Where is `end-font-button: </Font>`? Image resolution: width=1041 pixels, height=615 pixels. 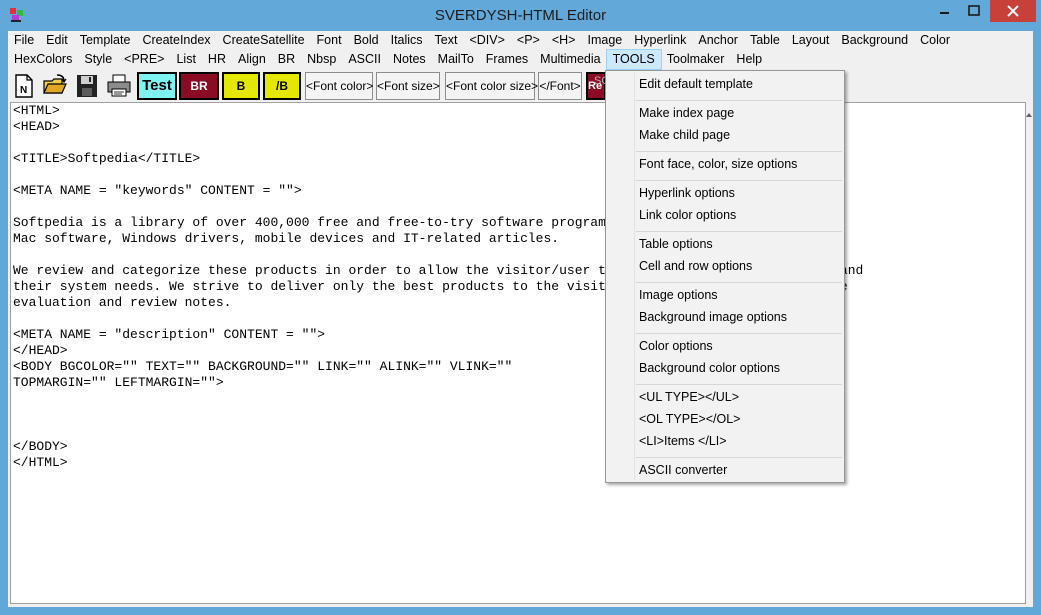 end-font-button: </Font> is located at coordinates (560, 86).